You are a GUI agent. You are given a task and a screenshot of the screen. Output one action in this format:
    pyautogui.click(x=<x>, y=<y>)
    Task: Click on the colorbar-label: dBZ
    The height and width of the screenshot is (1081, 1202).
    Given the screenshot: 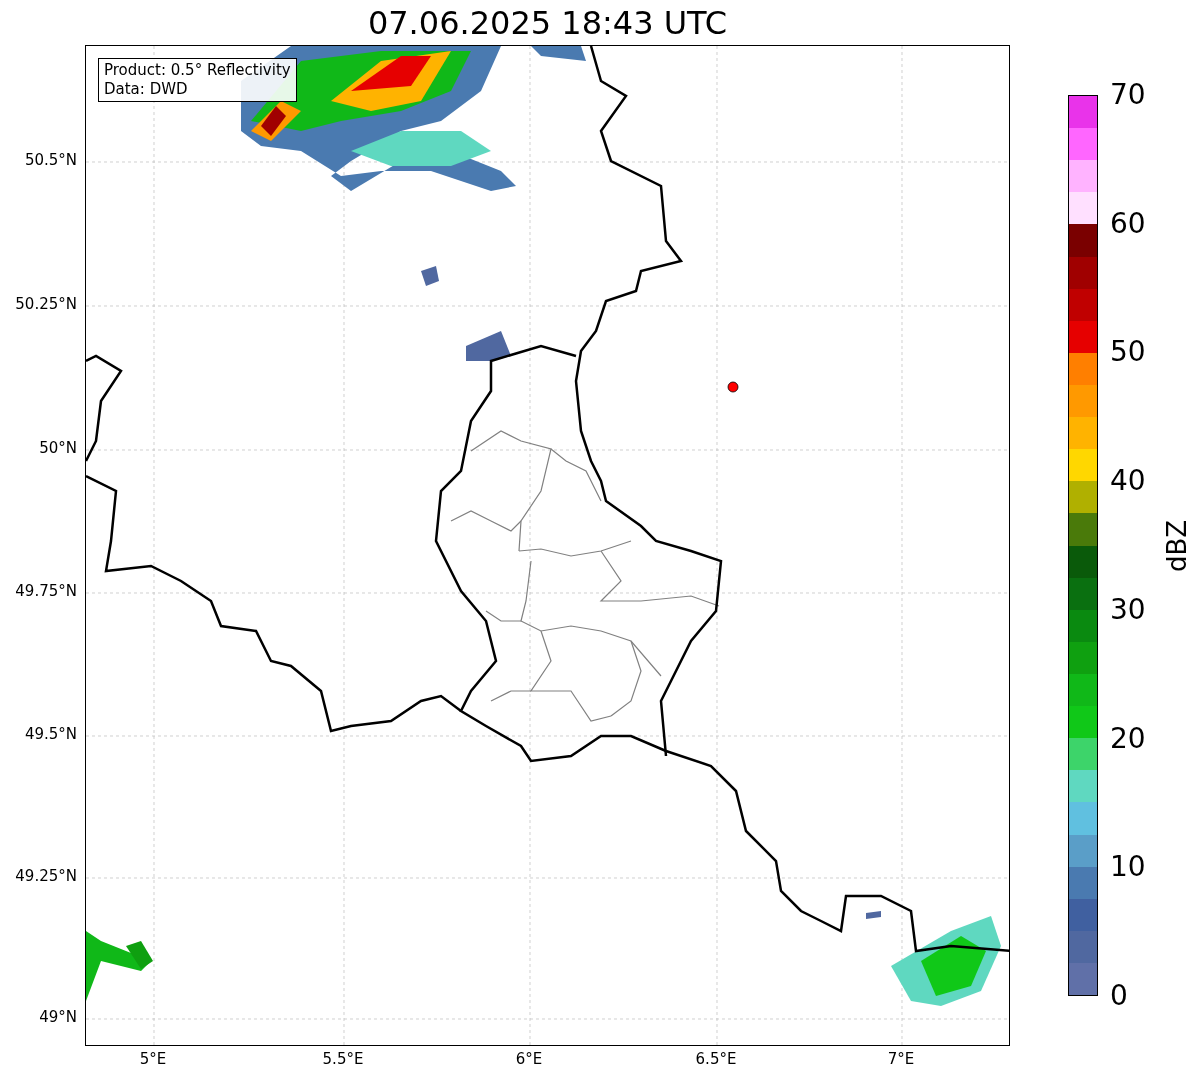 What is the action you would take?
    pyautogui.click(x=1177, y=545)
    